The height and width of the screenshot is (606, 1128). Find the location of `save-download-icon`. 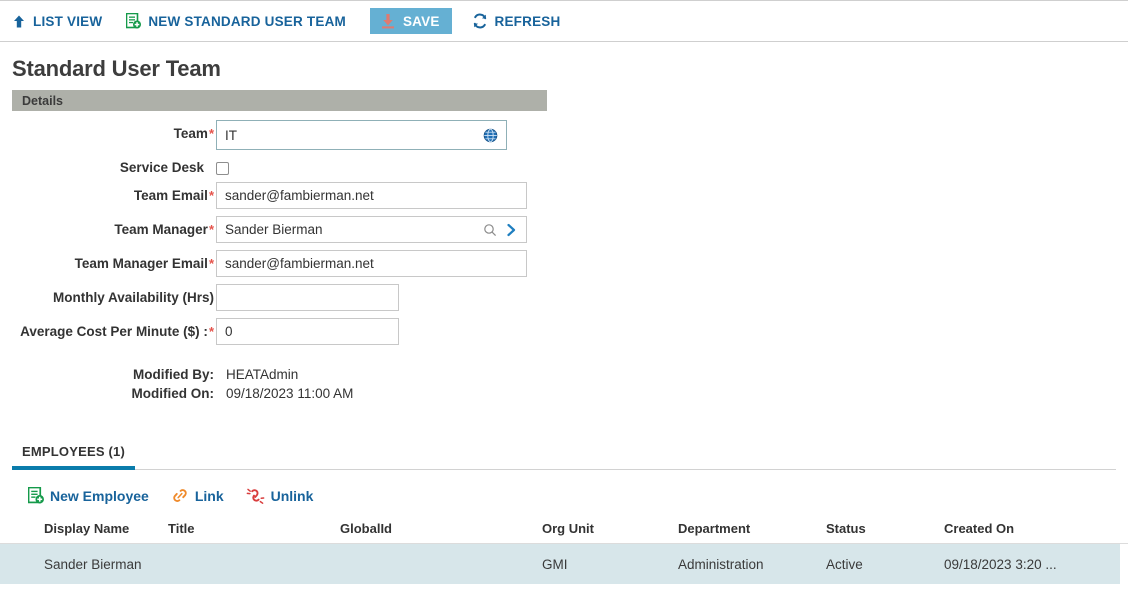

save-download-icon is located at coordinates (388, 21).